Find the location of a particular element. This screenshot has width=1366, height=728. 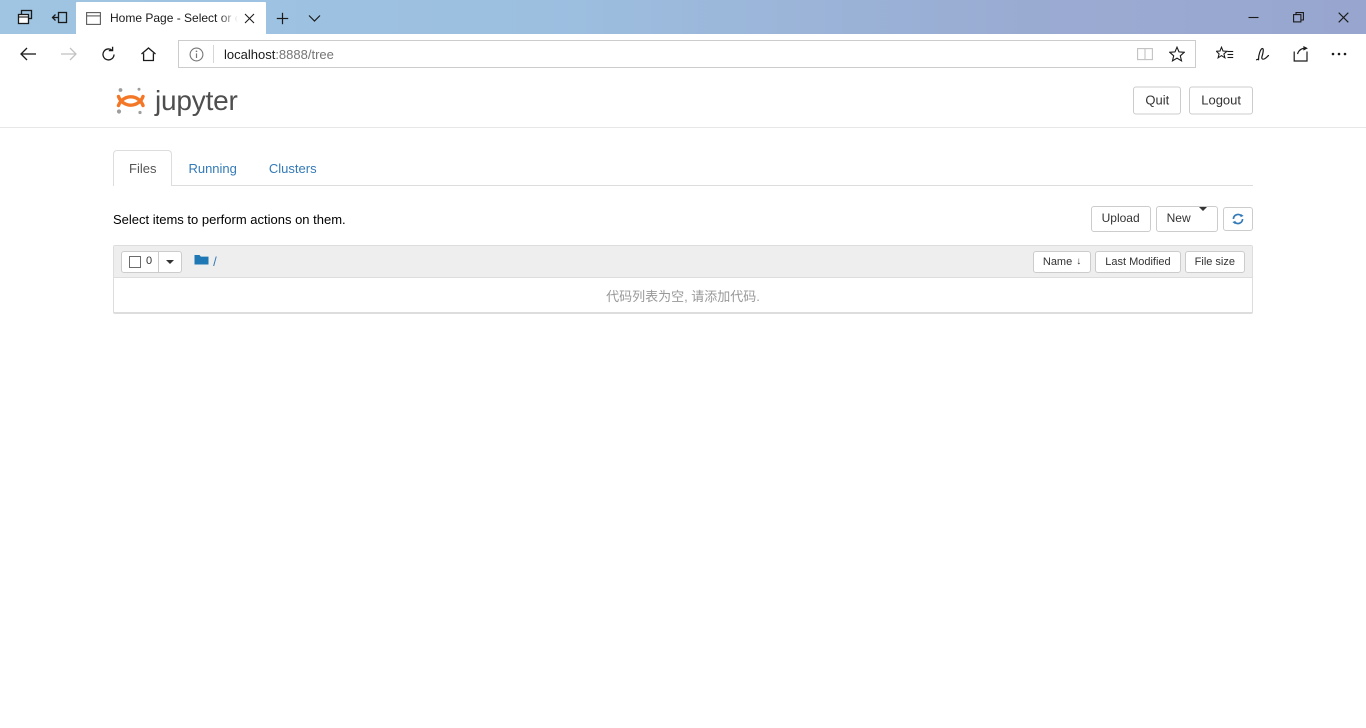

star-icon is located at coordinates (1177, 54).